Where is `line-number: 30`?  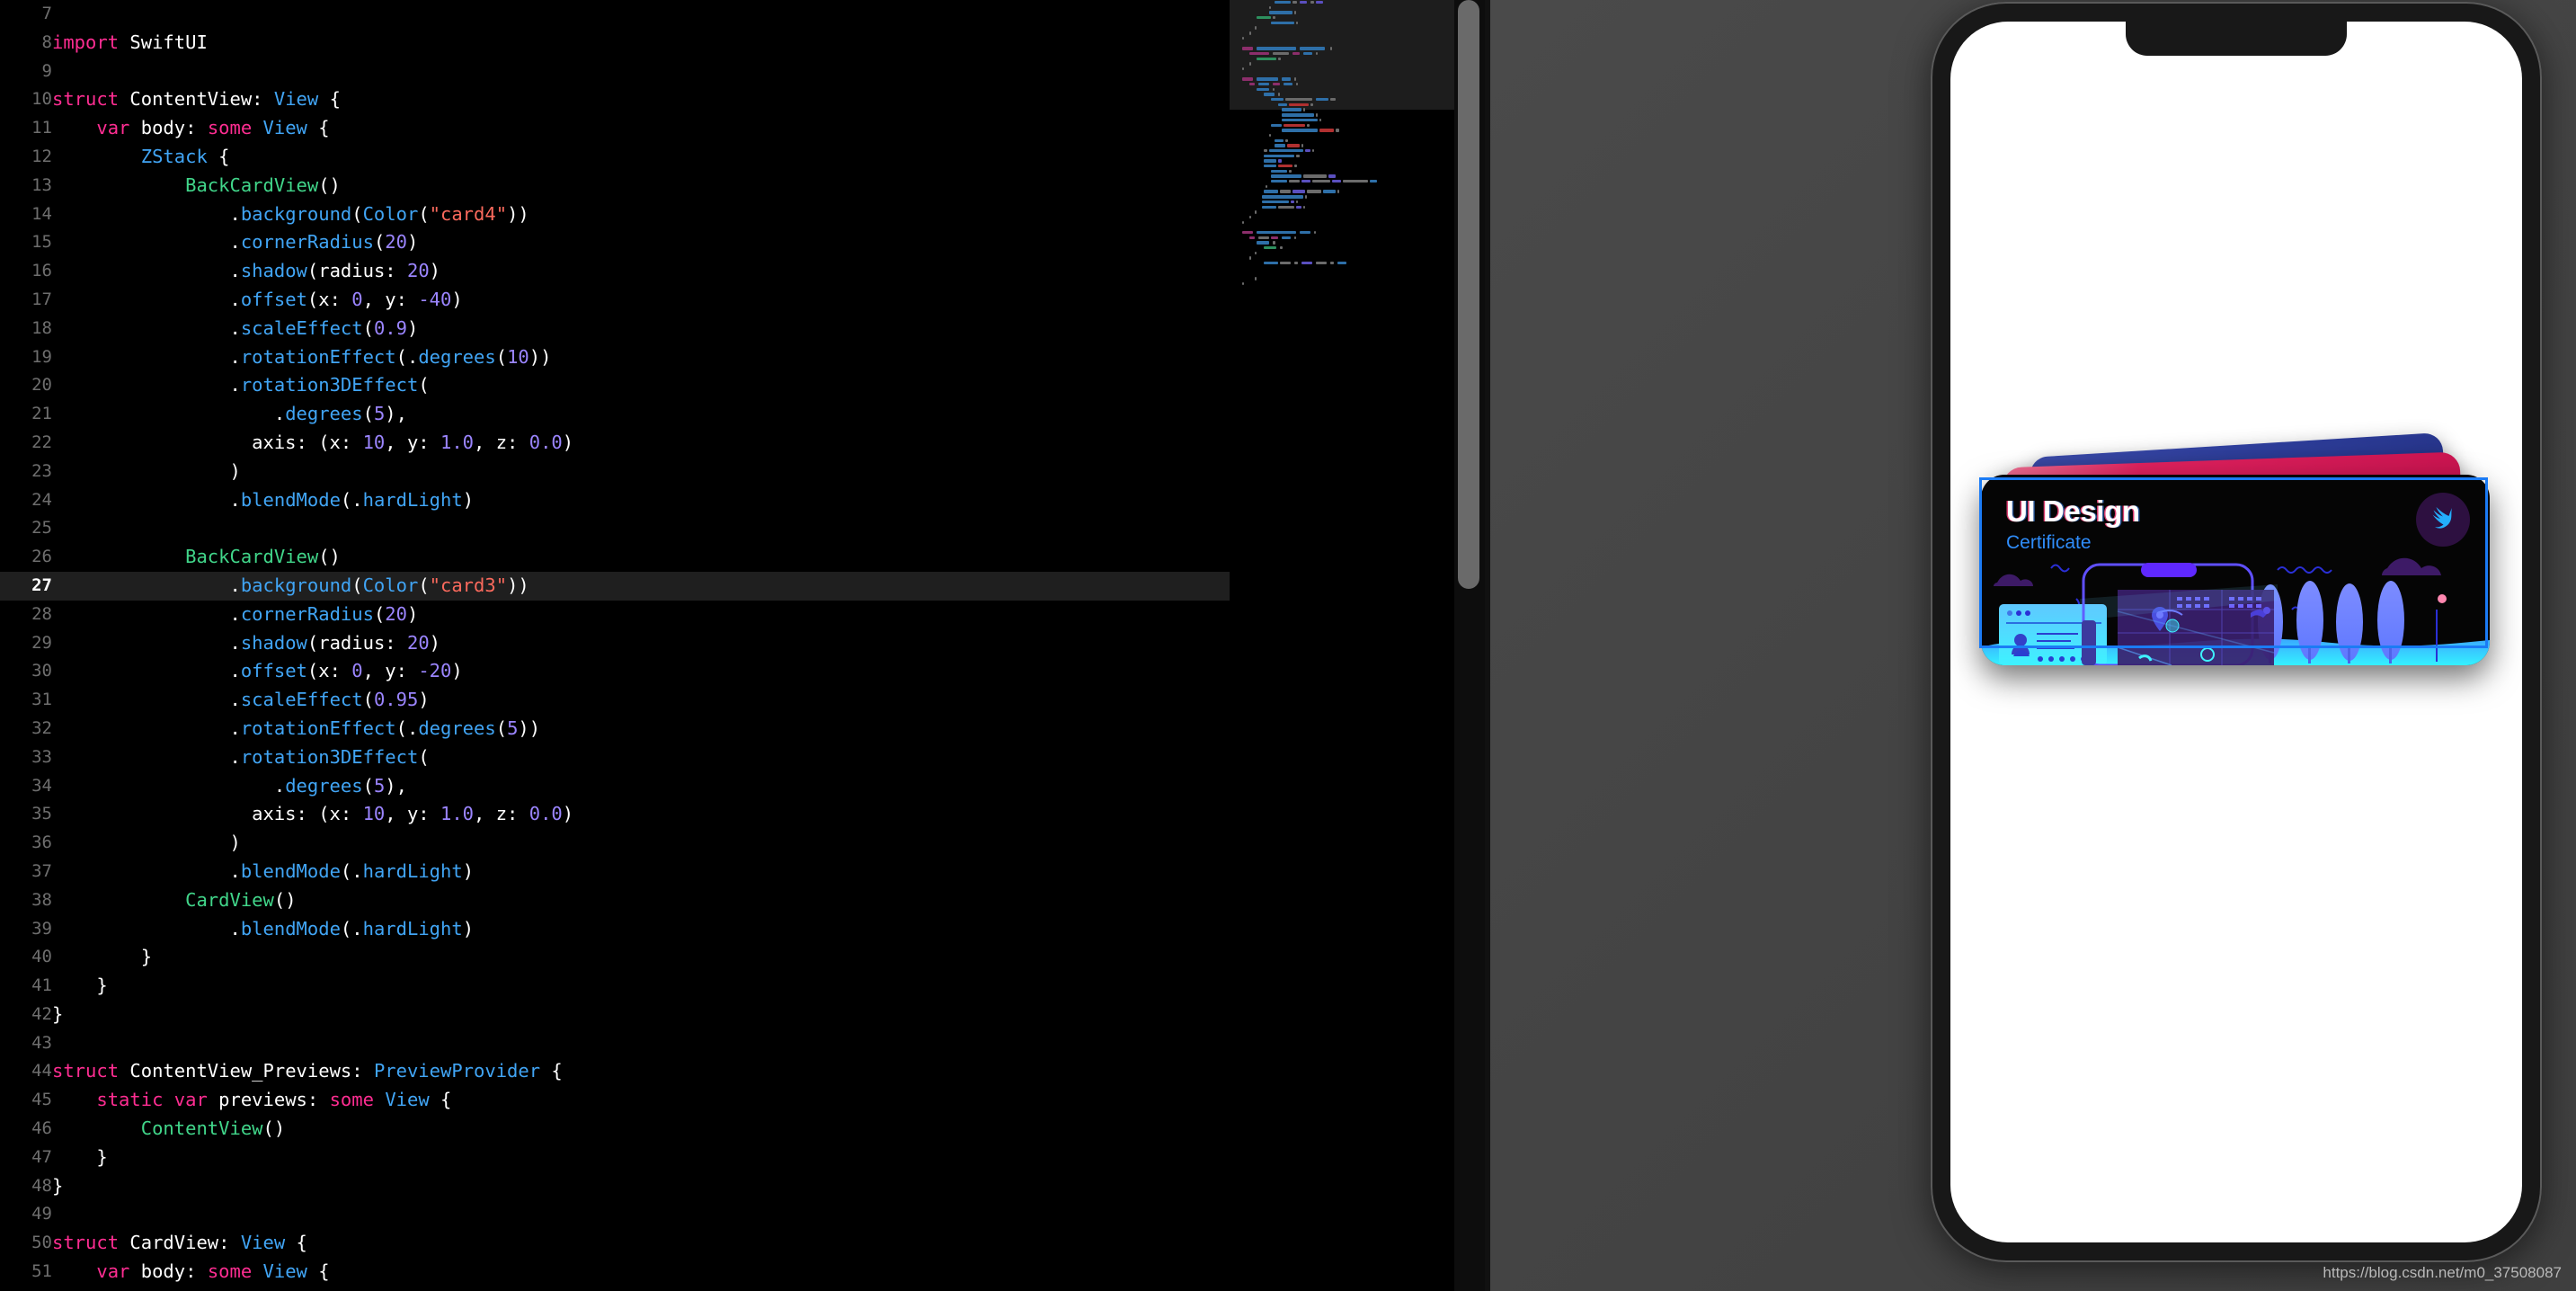
line-number: 30 is located at coordinates (41, 671).